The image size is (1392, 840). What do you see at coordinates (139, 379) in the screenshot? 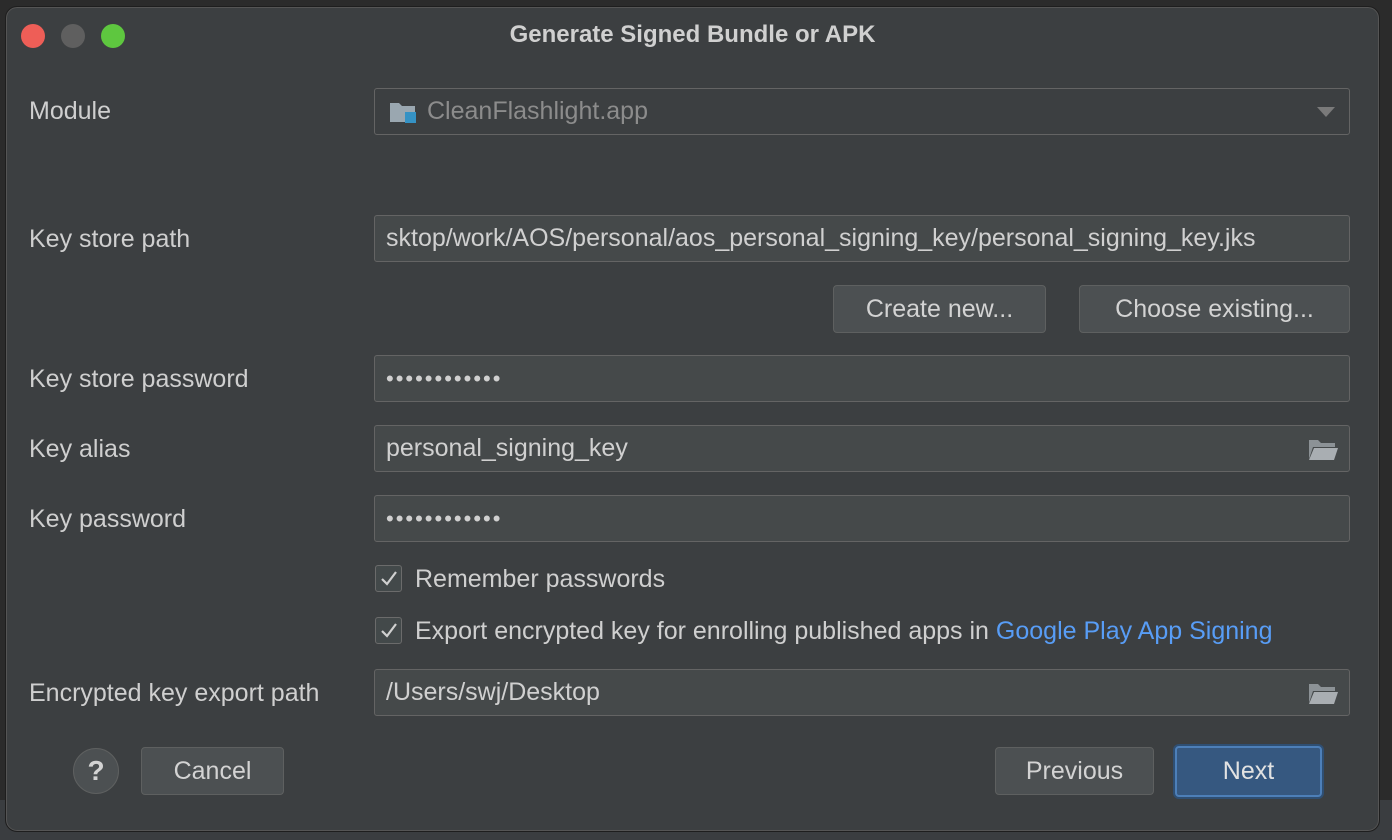
I see `keystore-password-label: Key store password` at bounding box center [139, 379].